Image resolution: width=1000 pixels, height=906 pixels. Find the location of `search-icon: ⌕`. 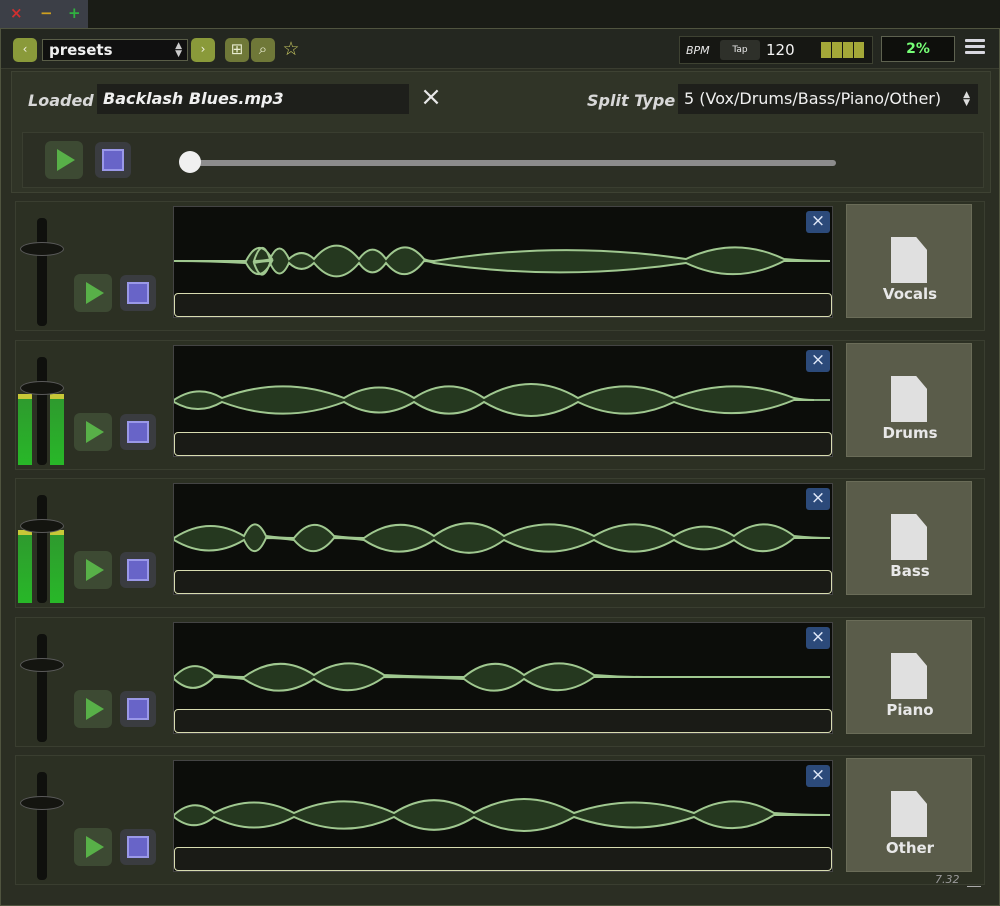

search-icon: ⌕ is located at coordinates (263, 50).